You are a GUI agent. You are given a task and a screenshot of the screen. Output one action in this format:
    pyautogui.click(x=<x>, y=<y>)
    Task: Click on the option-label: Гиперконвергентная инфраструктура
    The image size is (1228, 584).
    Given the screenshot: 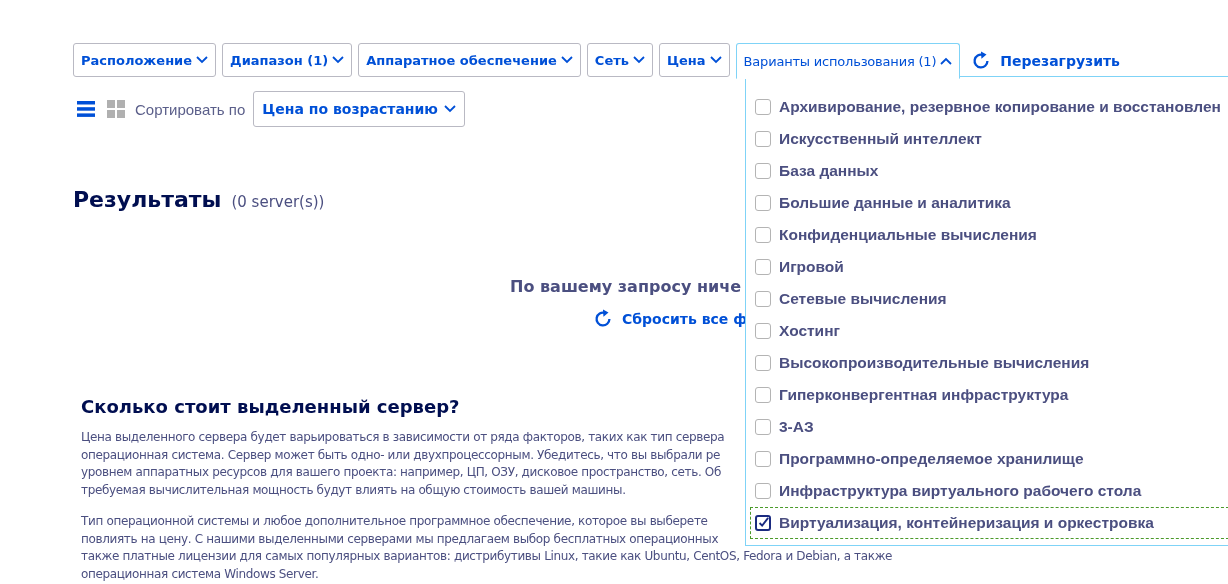 What is the action you would take?
    pyautogui.click(x=924, y=395)
    